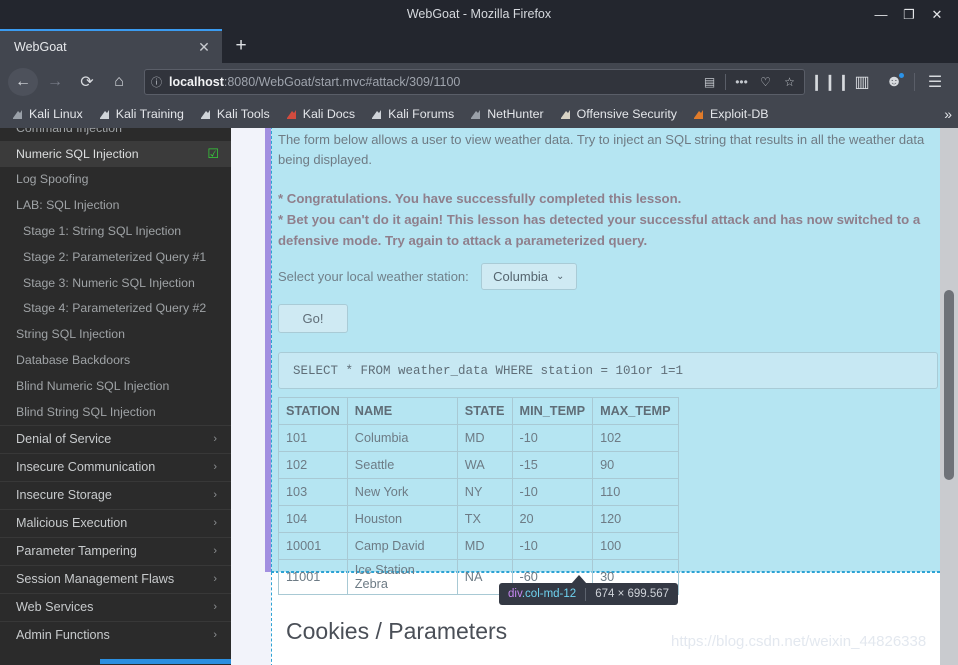  Describe the element at coordinates (515, 114) in the screenshot. I see `bookmark-label: NetHunter` at that location.